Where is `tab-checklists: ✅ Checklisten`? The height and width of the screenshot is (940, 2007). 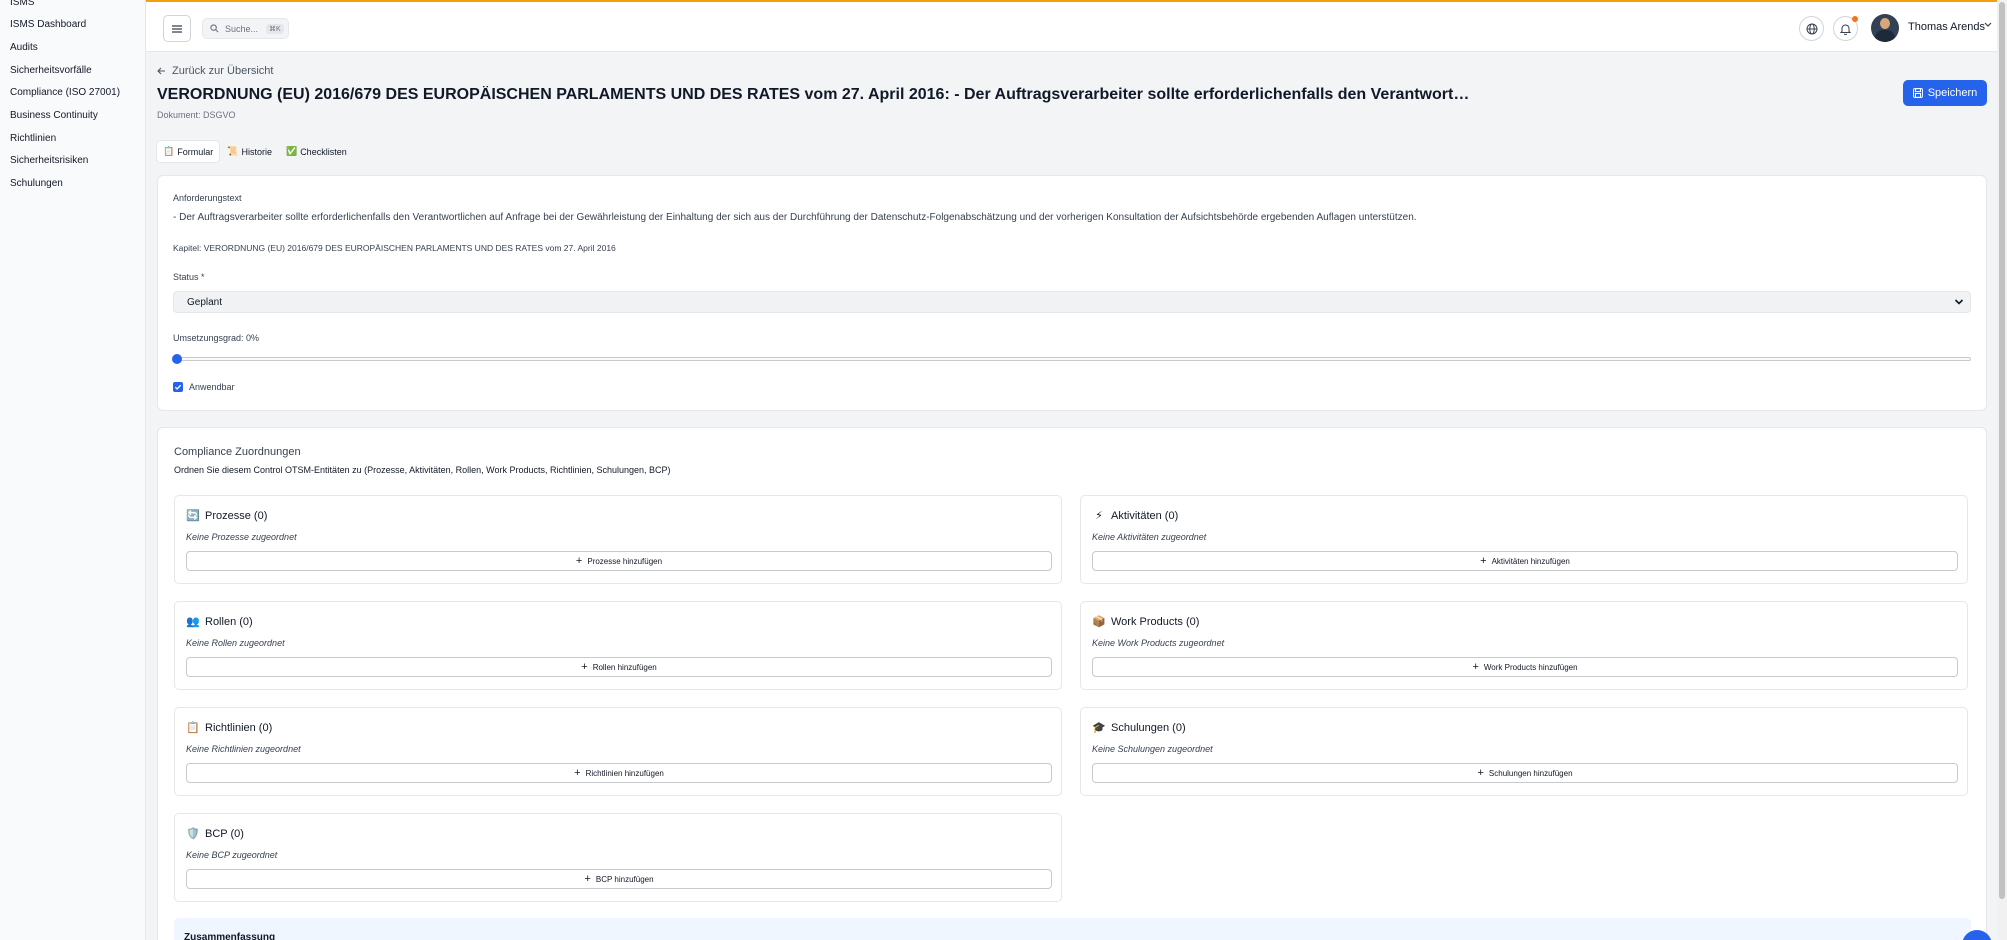
tab-checklists: ✅ Checklisten is located at coordinates (316, 151).